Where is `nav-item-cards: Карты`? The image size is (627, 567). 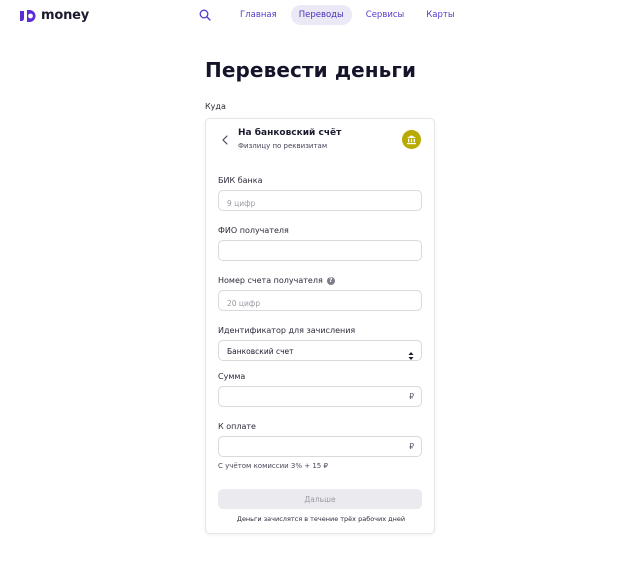
nav-item-cards: Карты is located at coordinates (440, 15).